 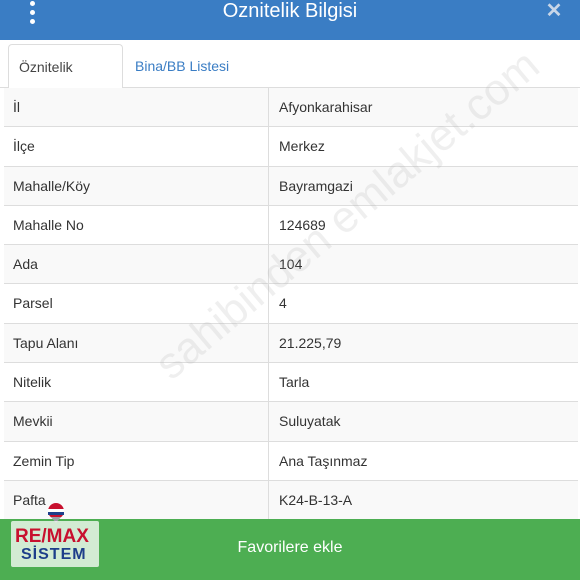 What do you see at coordinates (423, 147) in the screenshot?
I see `row-value: Merkez` at bounding box center [423, 147].